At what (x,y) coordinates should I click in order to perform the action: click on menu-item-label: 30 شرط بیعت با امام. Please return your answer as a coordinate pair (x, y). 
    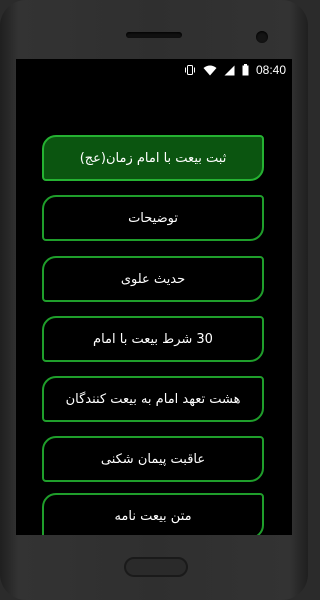
    Looking at the image, I should click on (153, 339).